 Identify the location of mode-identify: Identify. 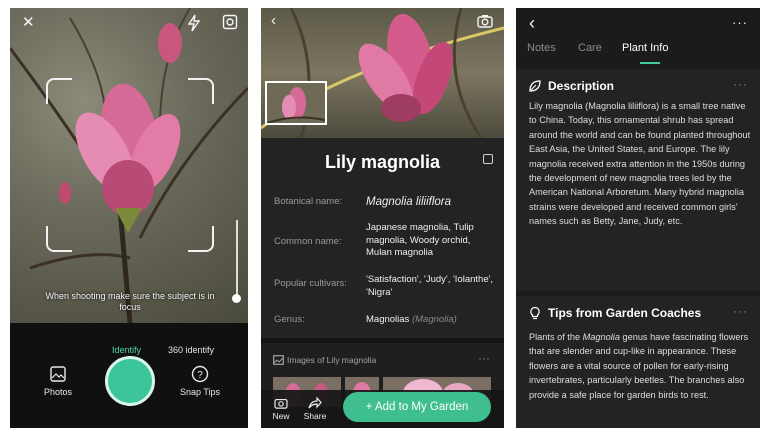
(126, 350).